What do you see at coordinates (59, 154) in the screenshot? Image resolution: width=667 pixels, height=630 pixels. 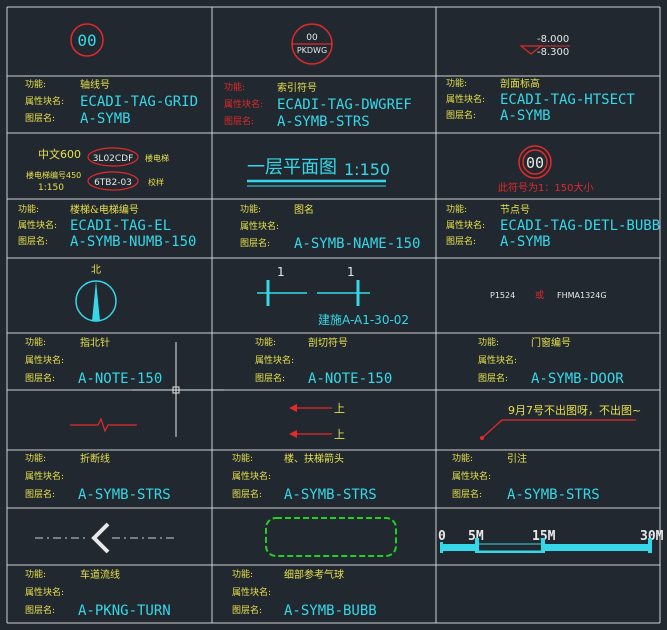 I see `stair-scale-text: 中文600` at bounding box center [59, 154].